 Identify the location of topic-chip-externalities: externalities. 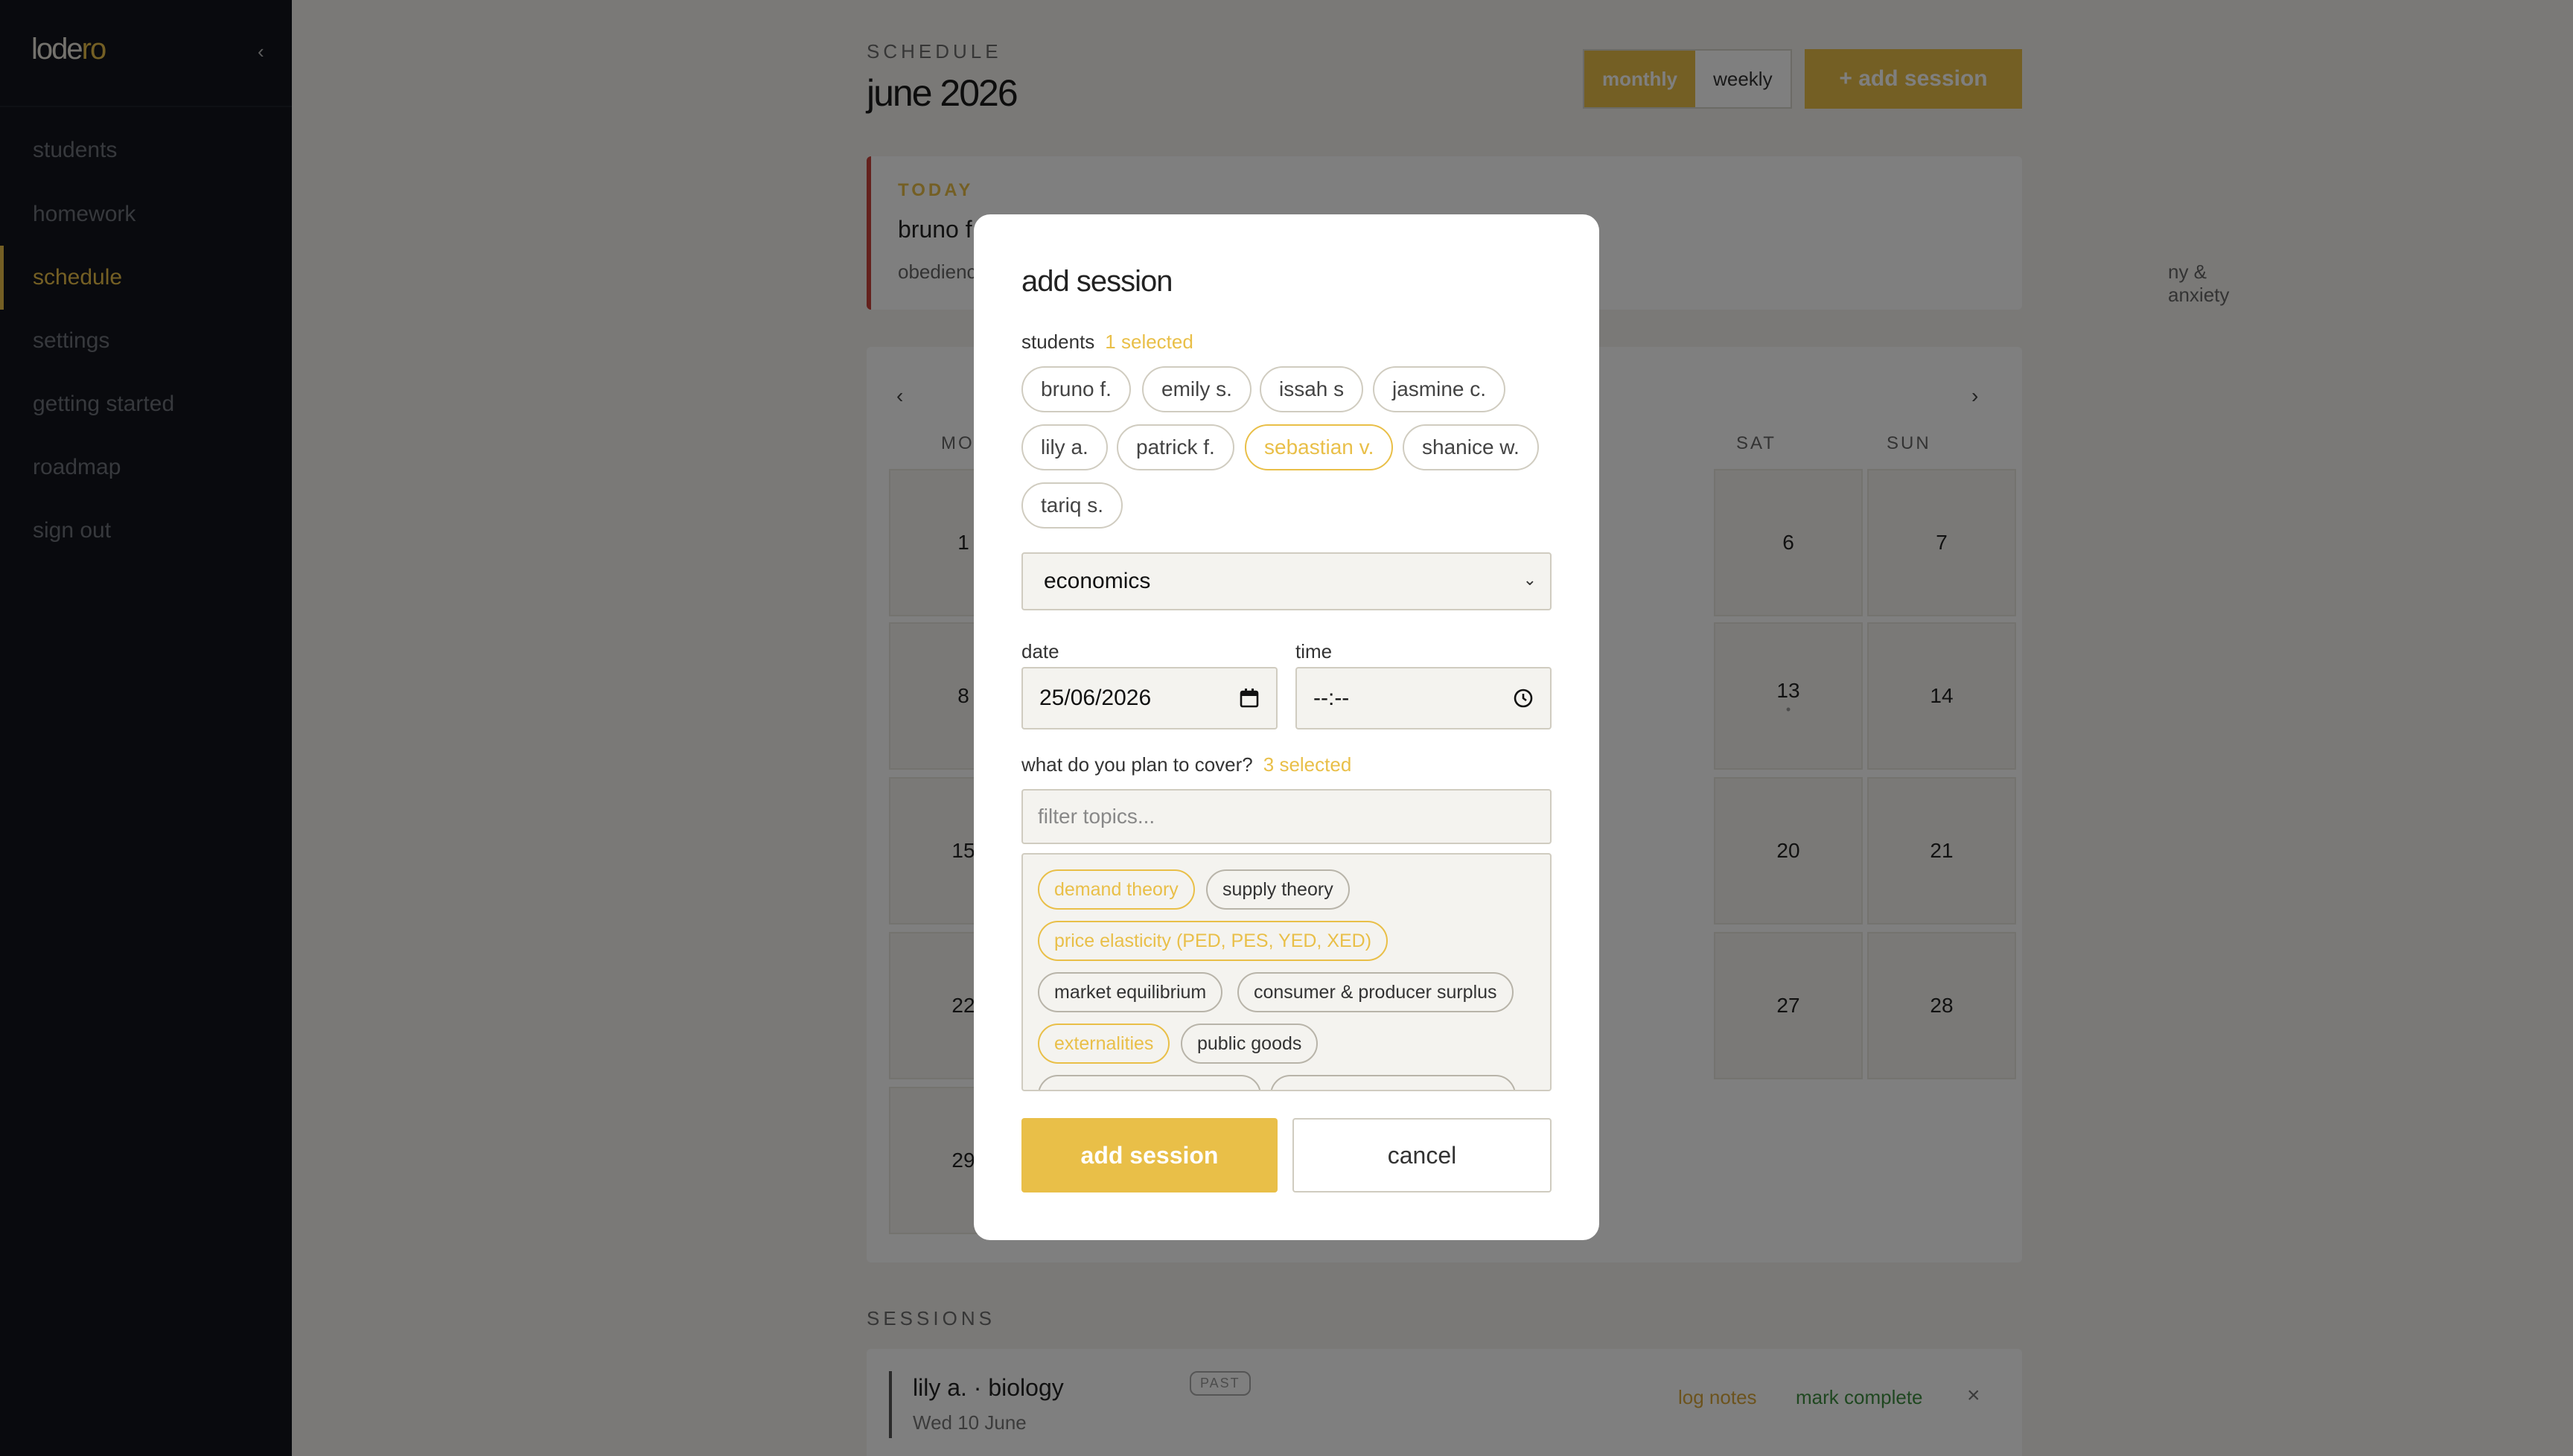
(1104, 1044).